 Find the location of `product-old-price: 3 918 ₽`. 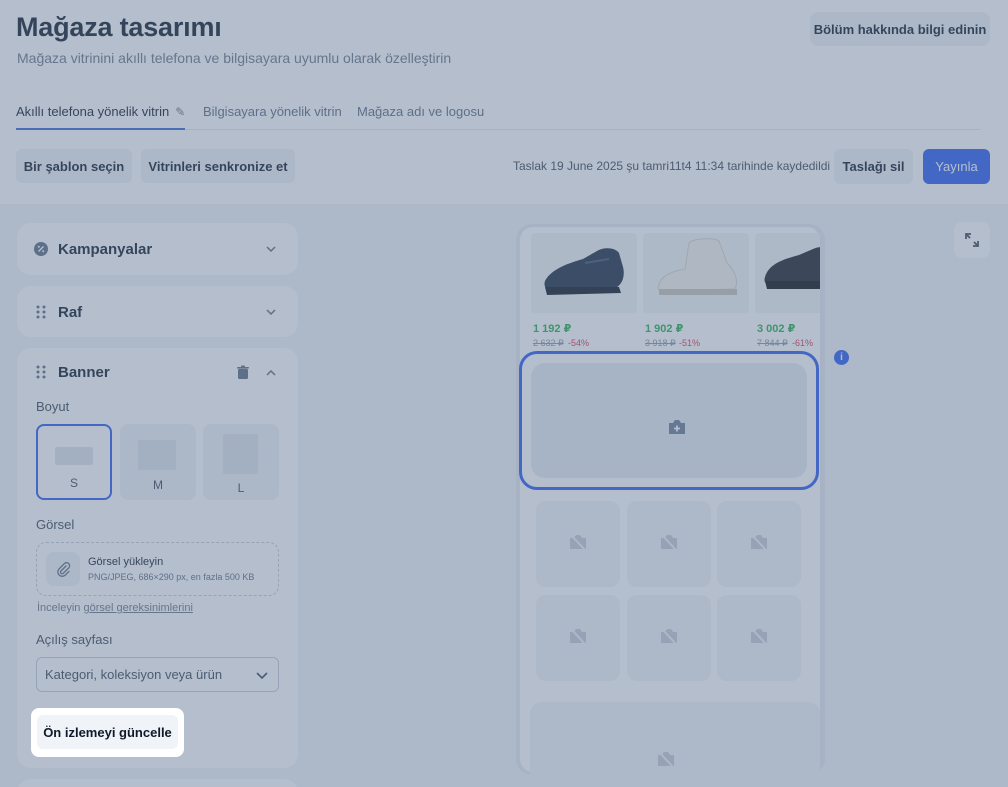

product-old-price: 3 918 ₽ is located at coordinates (660, 343).